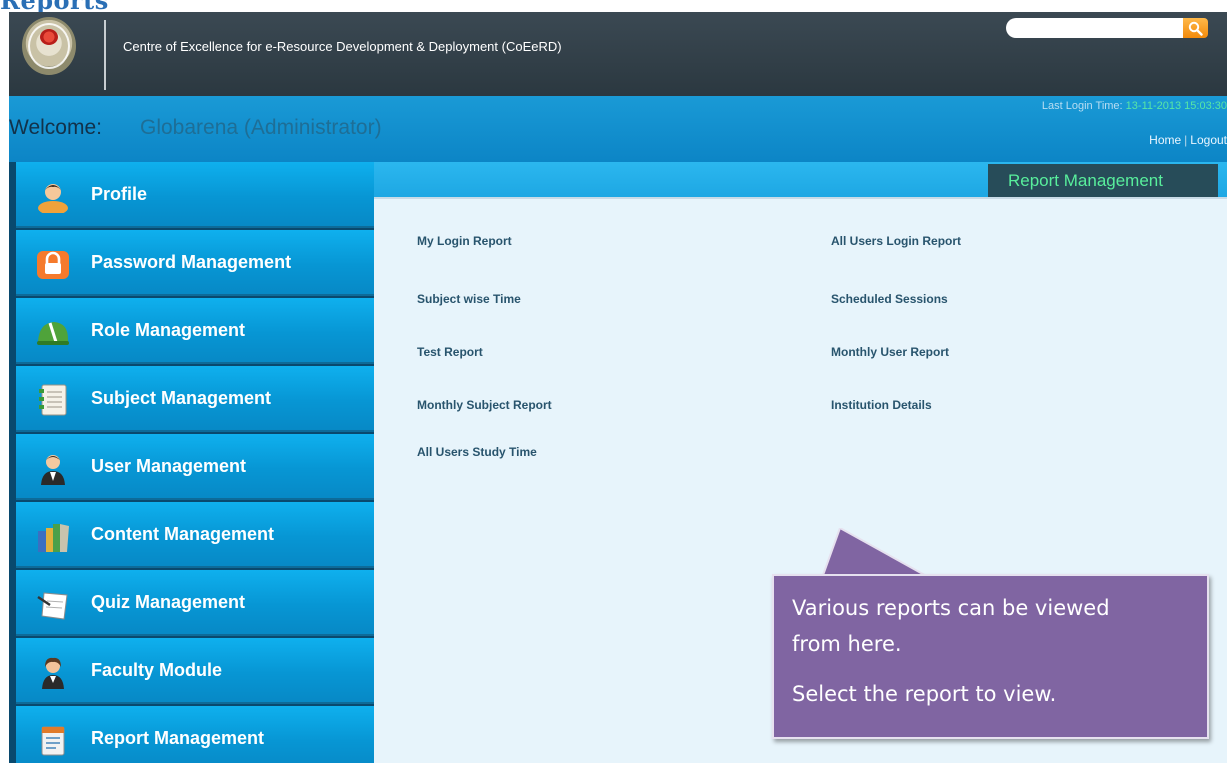  I want to click on last-login-info: Last Login Time: 13-11-2013 15:03:30, so click(1134, 106).